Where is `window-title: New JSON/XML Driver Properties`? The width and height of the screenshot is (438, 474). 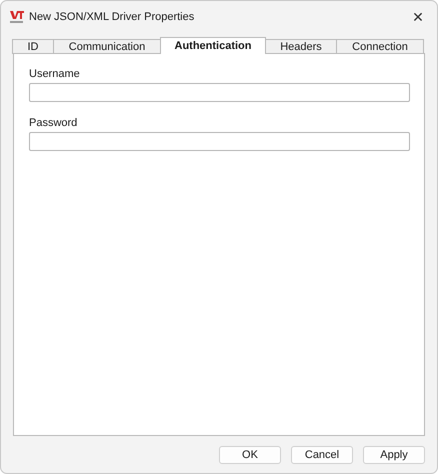
window-title: New JSON/XML Driver Properties is located at coordinates (112, 17).